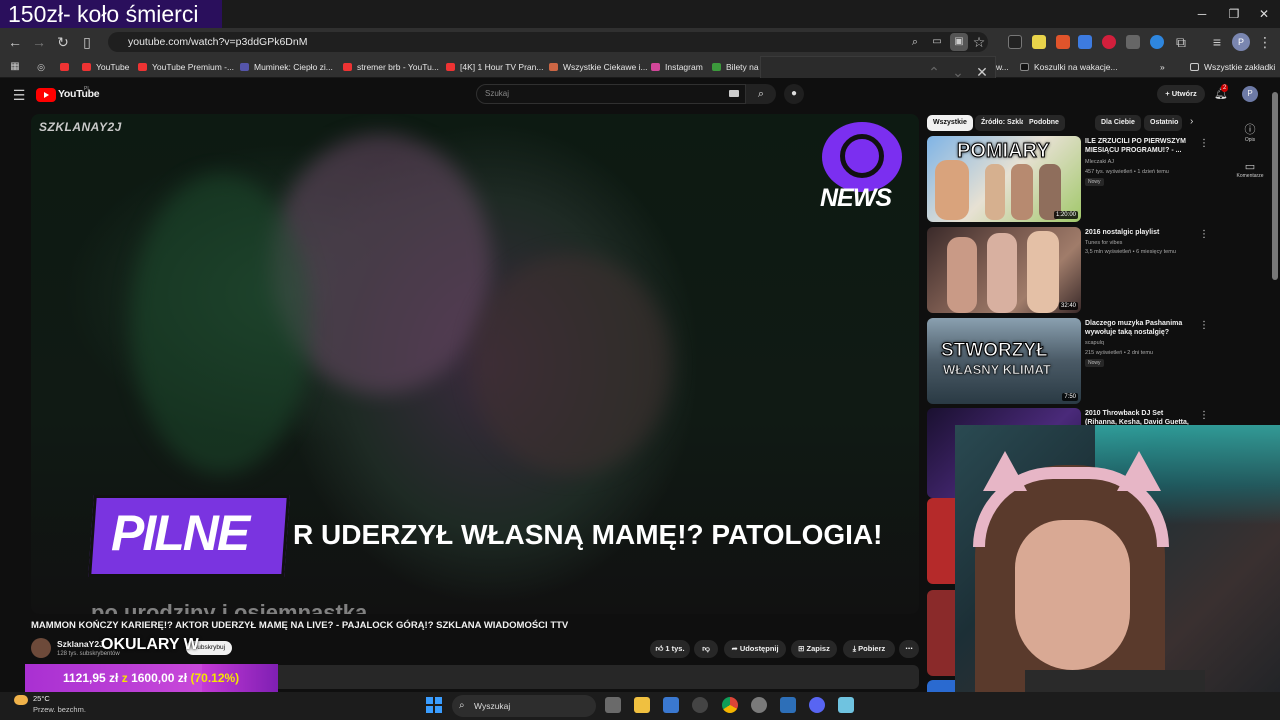 This screenshot has height=720, width=1280. I want to click on youtube-logo-icon, so click(46, 95).